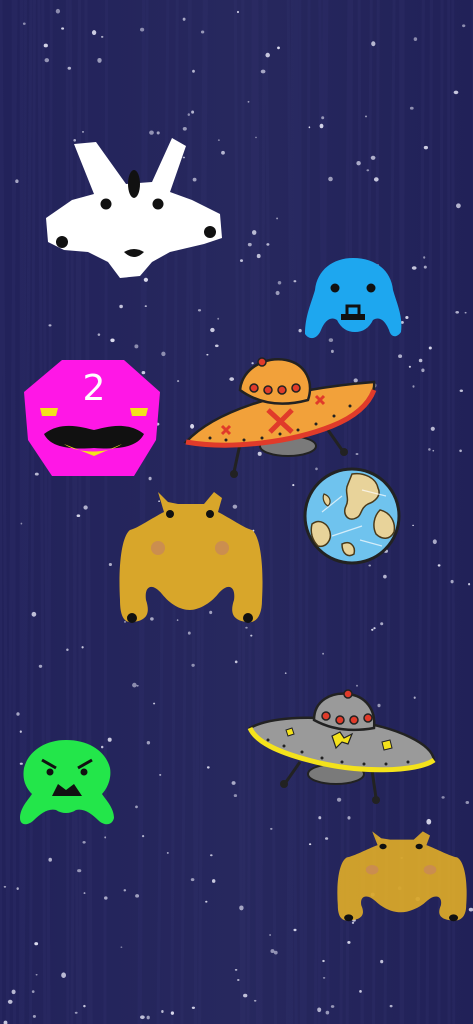  What do you see at coordinates (134, 207) in the screenshot?
I see `white-alien-enemy` at bounding box center [134, 207].